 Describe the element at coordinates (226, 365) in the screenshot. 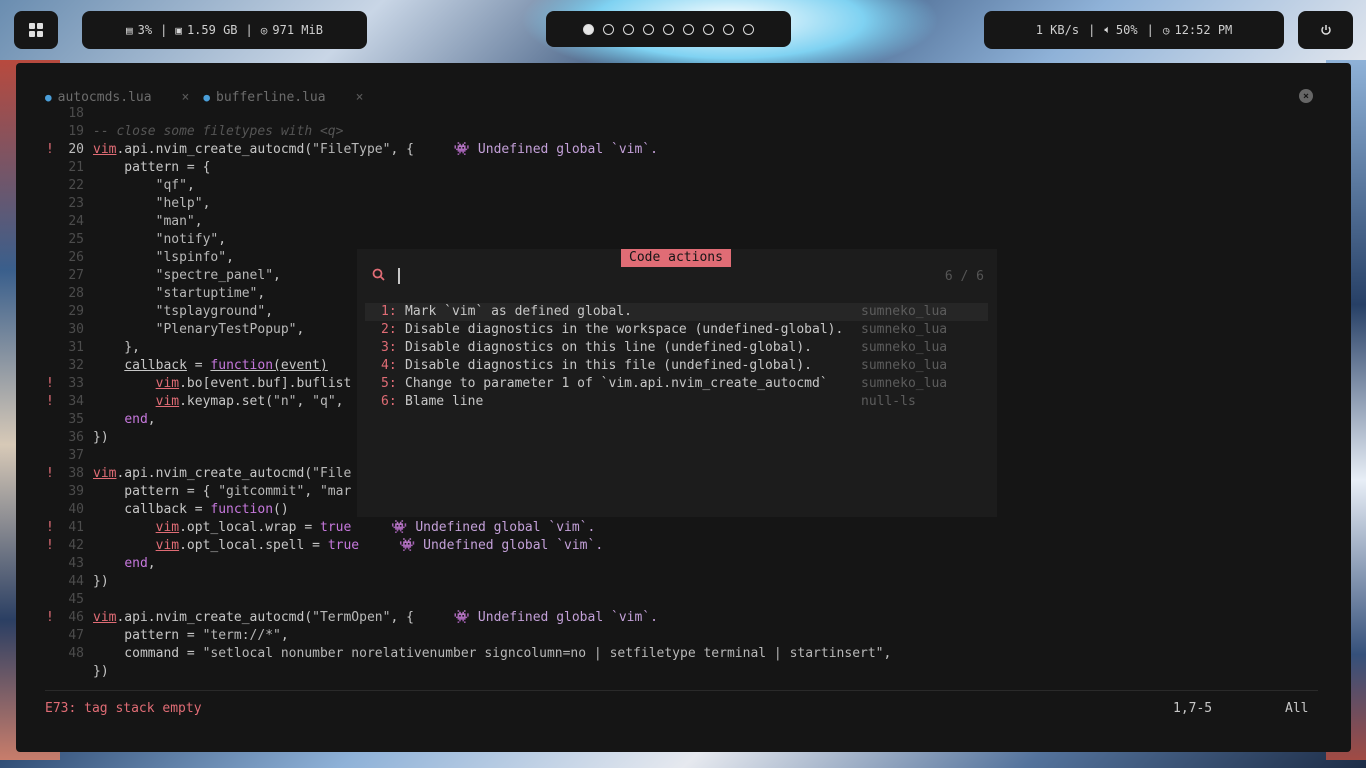

I see `line-code: callback = function(event)` at that location.